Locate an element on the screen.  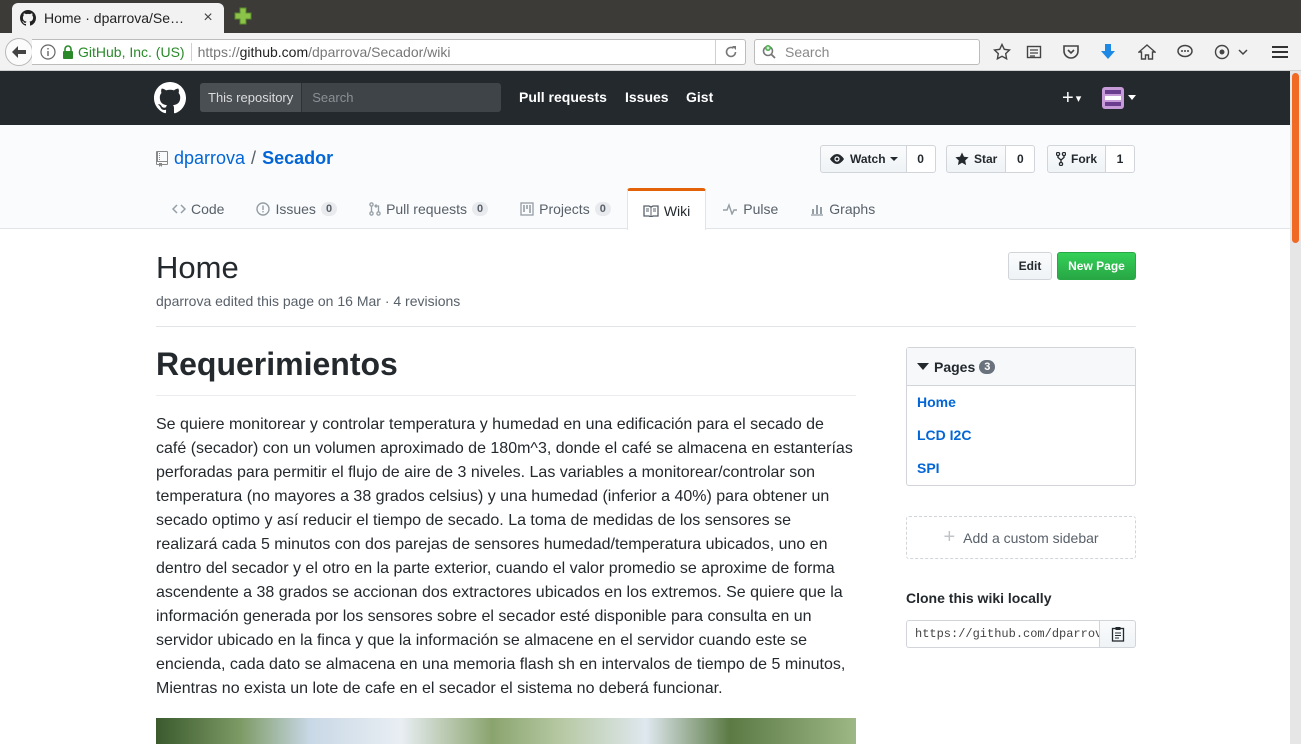
tab-issues-label: Issues is located at coordinates (295, 209).